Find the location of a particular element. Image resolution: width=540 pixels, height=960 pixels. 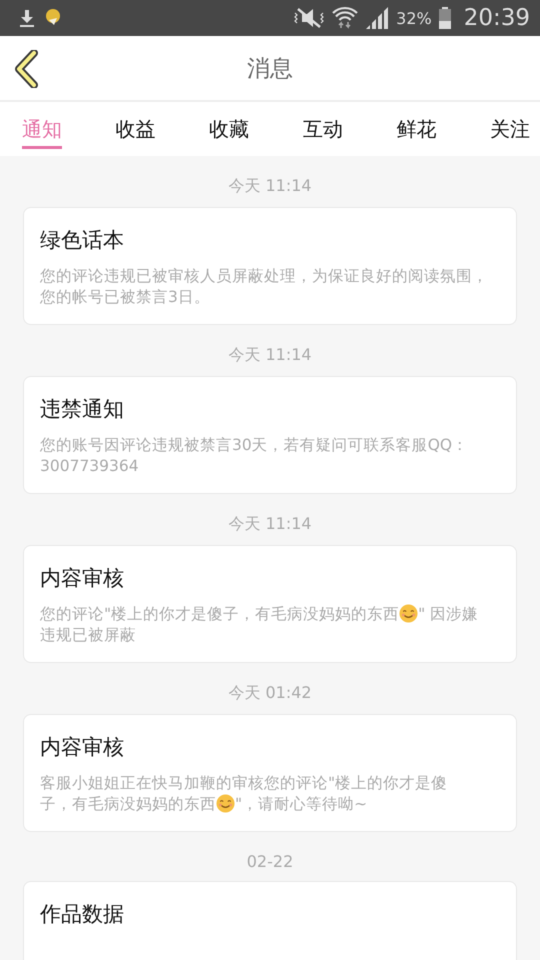

signal-icon is located at coordinates (377, 18).